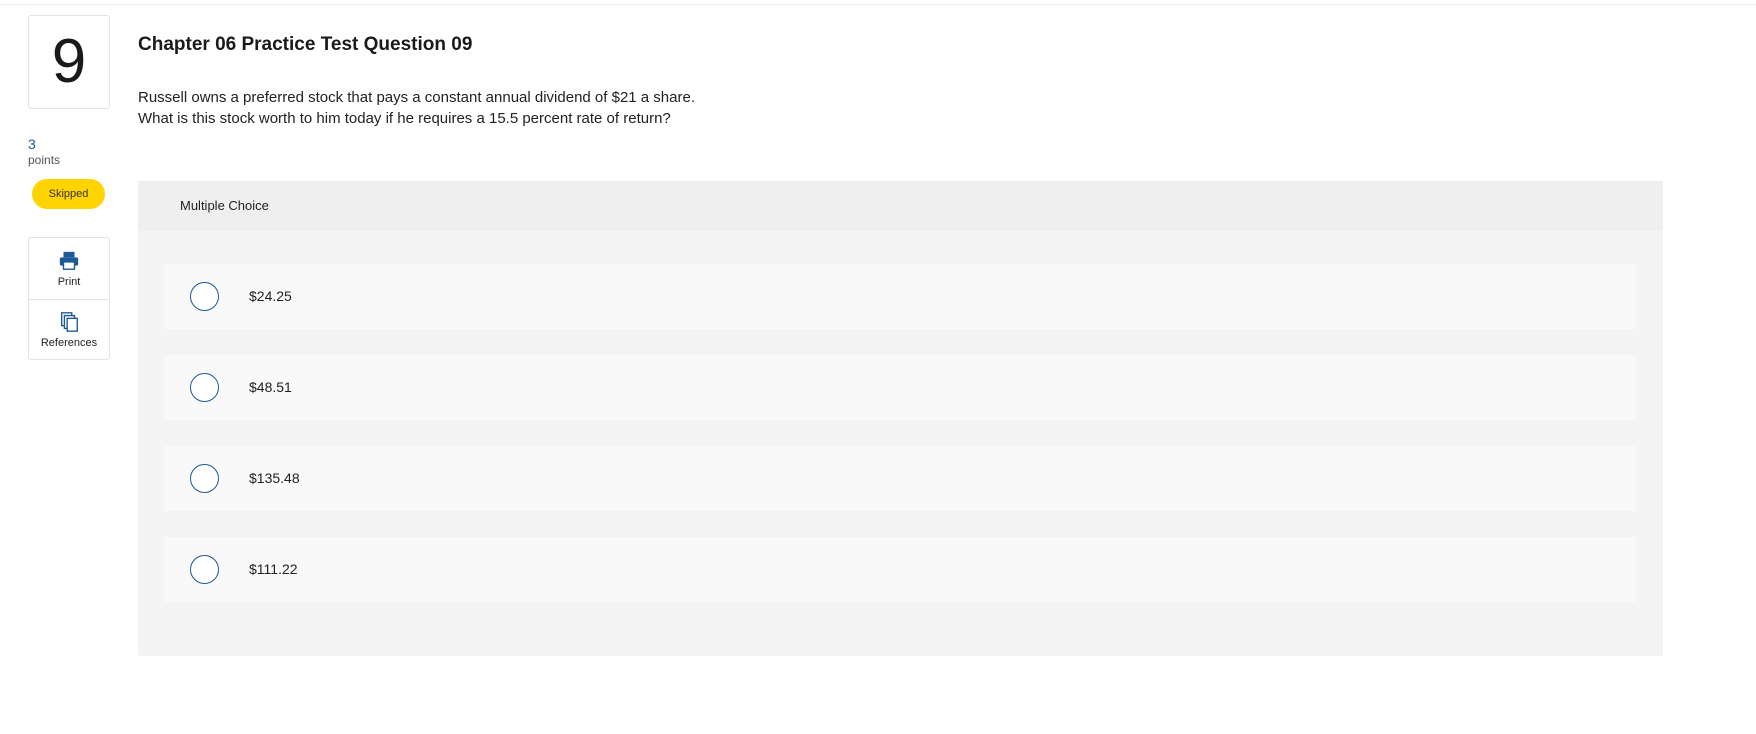 The image size is (1756, 734). I want to click on answer-choice: $24.25, so click(900, 296).